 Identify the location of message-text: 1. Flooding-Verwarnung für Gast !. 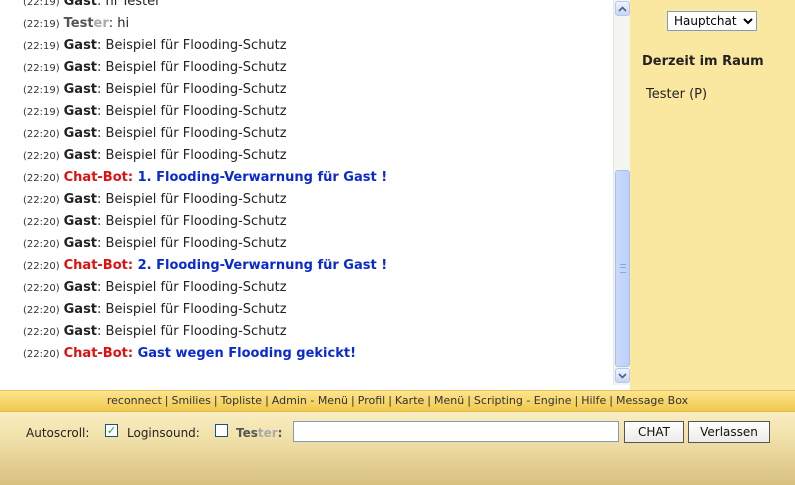
(262, 177).